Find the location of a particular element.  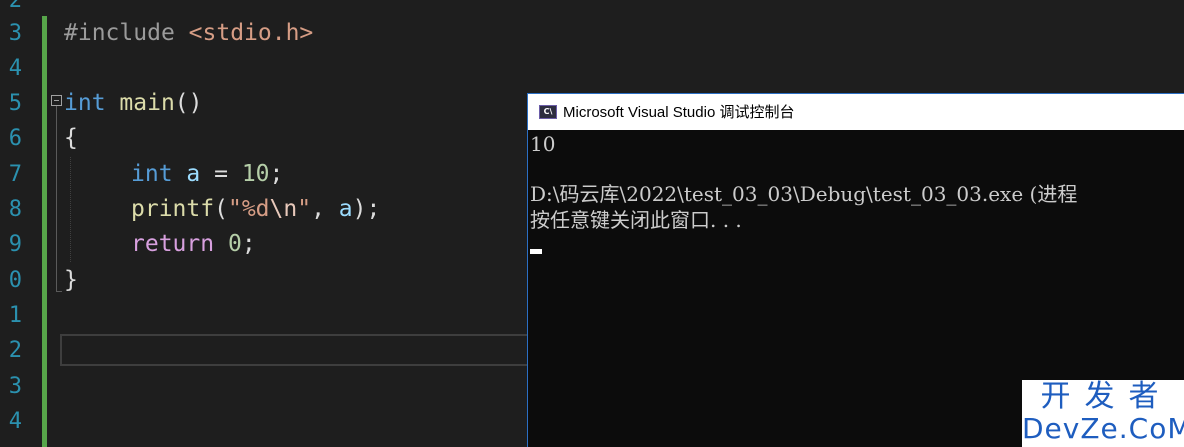

escape-sequence: \n is located at coordinates (283, 209).